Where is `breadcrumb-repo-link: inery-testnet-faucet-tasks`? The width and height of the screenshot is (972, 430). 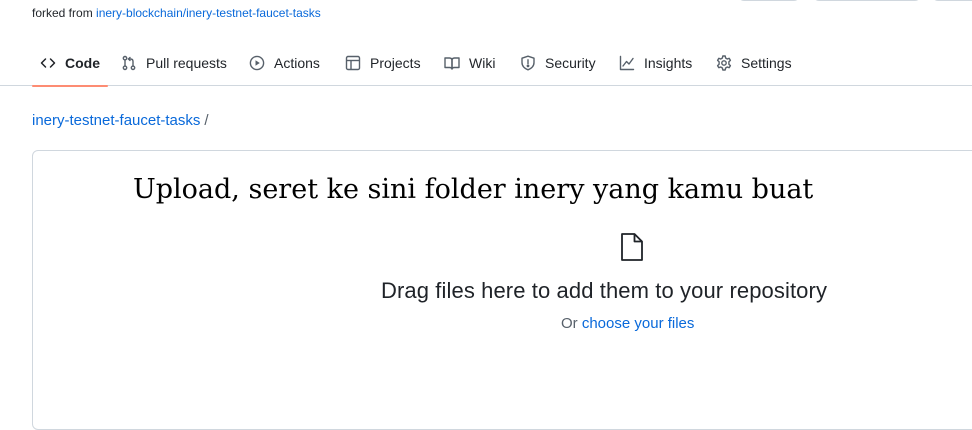 breadcrumb-repo-link: inery-testnet-faucet-tasks is located at coordinates (116, 120).